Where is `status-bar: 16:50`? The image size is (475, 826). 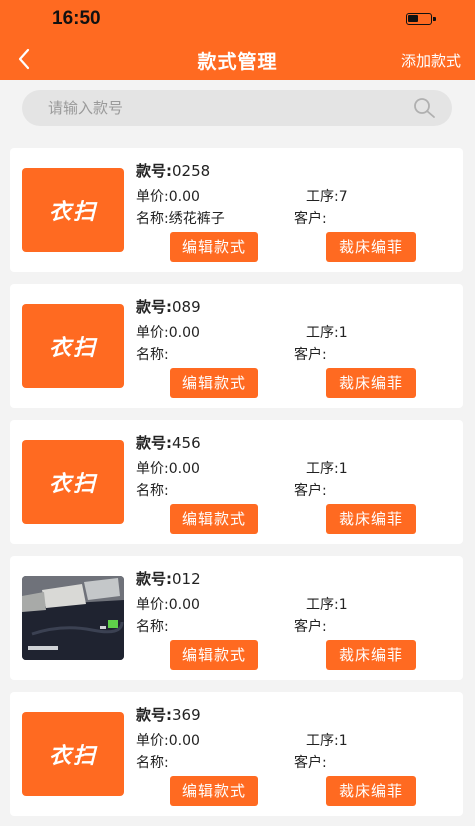
status-bar: 16:50 is located at coordinates (237, 20).